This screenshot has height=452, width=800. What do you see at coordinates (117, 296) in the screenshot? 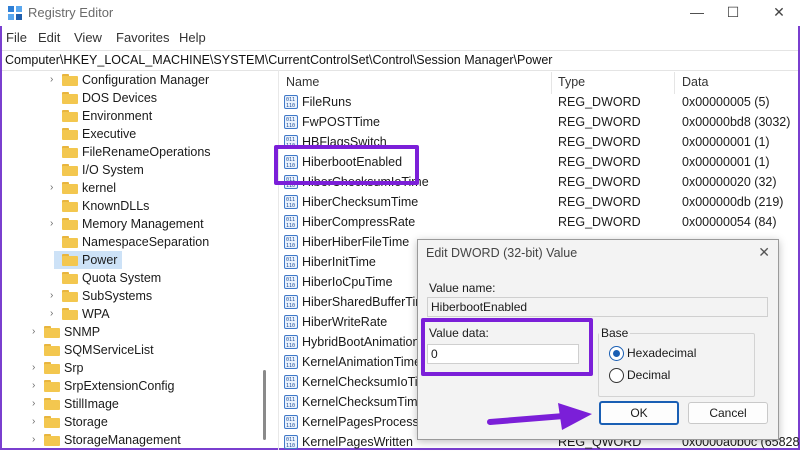
I see `tree-item-label: SubSystems` at bounding box center [117, 296].